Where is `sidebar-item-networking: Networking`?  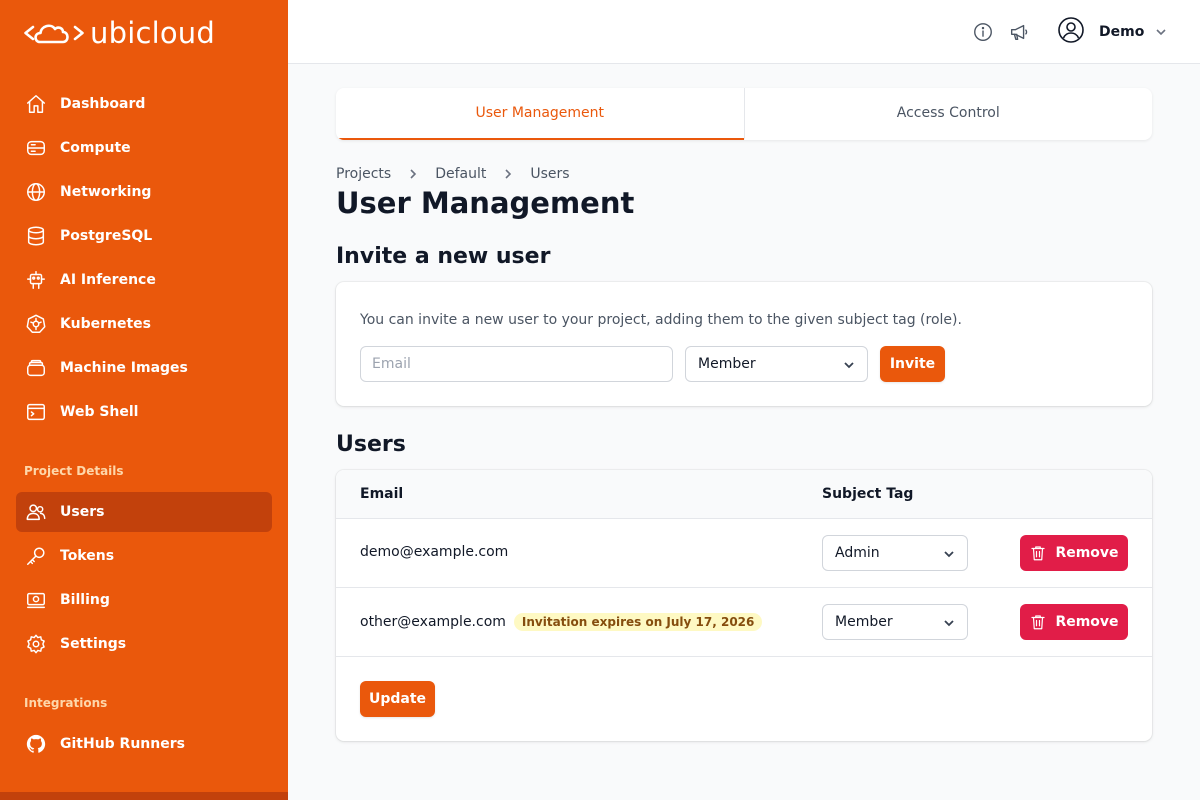
sidebar-item-networking: Networking is located at coordinates (144, 192).